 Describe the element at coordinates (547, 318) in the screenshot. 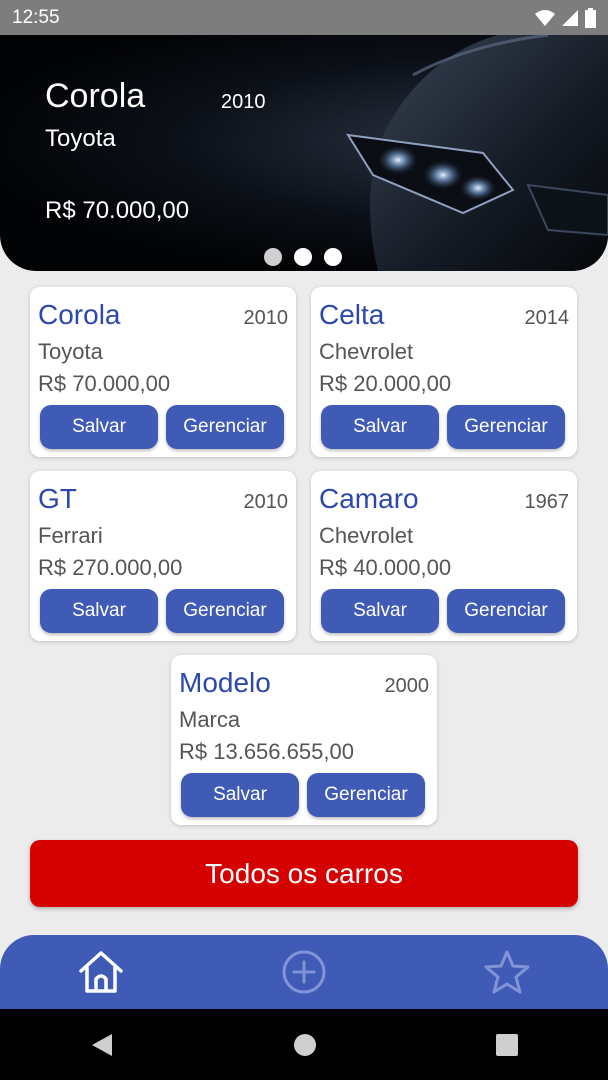

I see `car-year: 2014` at that location.